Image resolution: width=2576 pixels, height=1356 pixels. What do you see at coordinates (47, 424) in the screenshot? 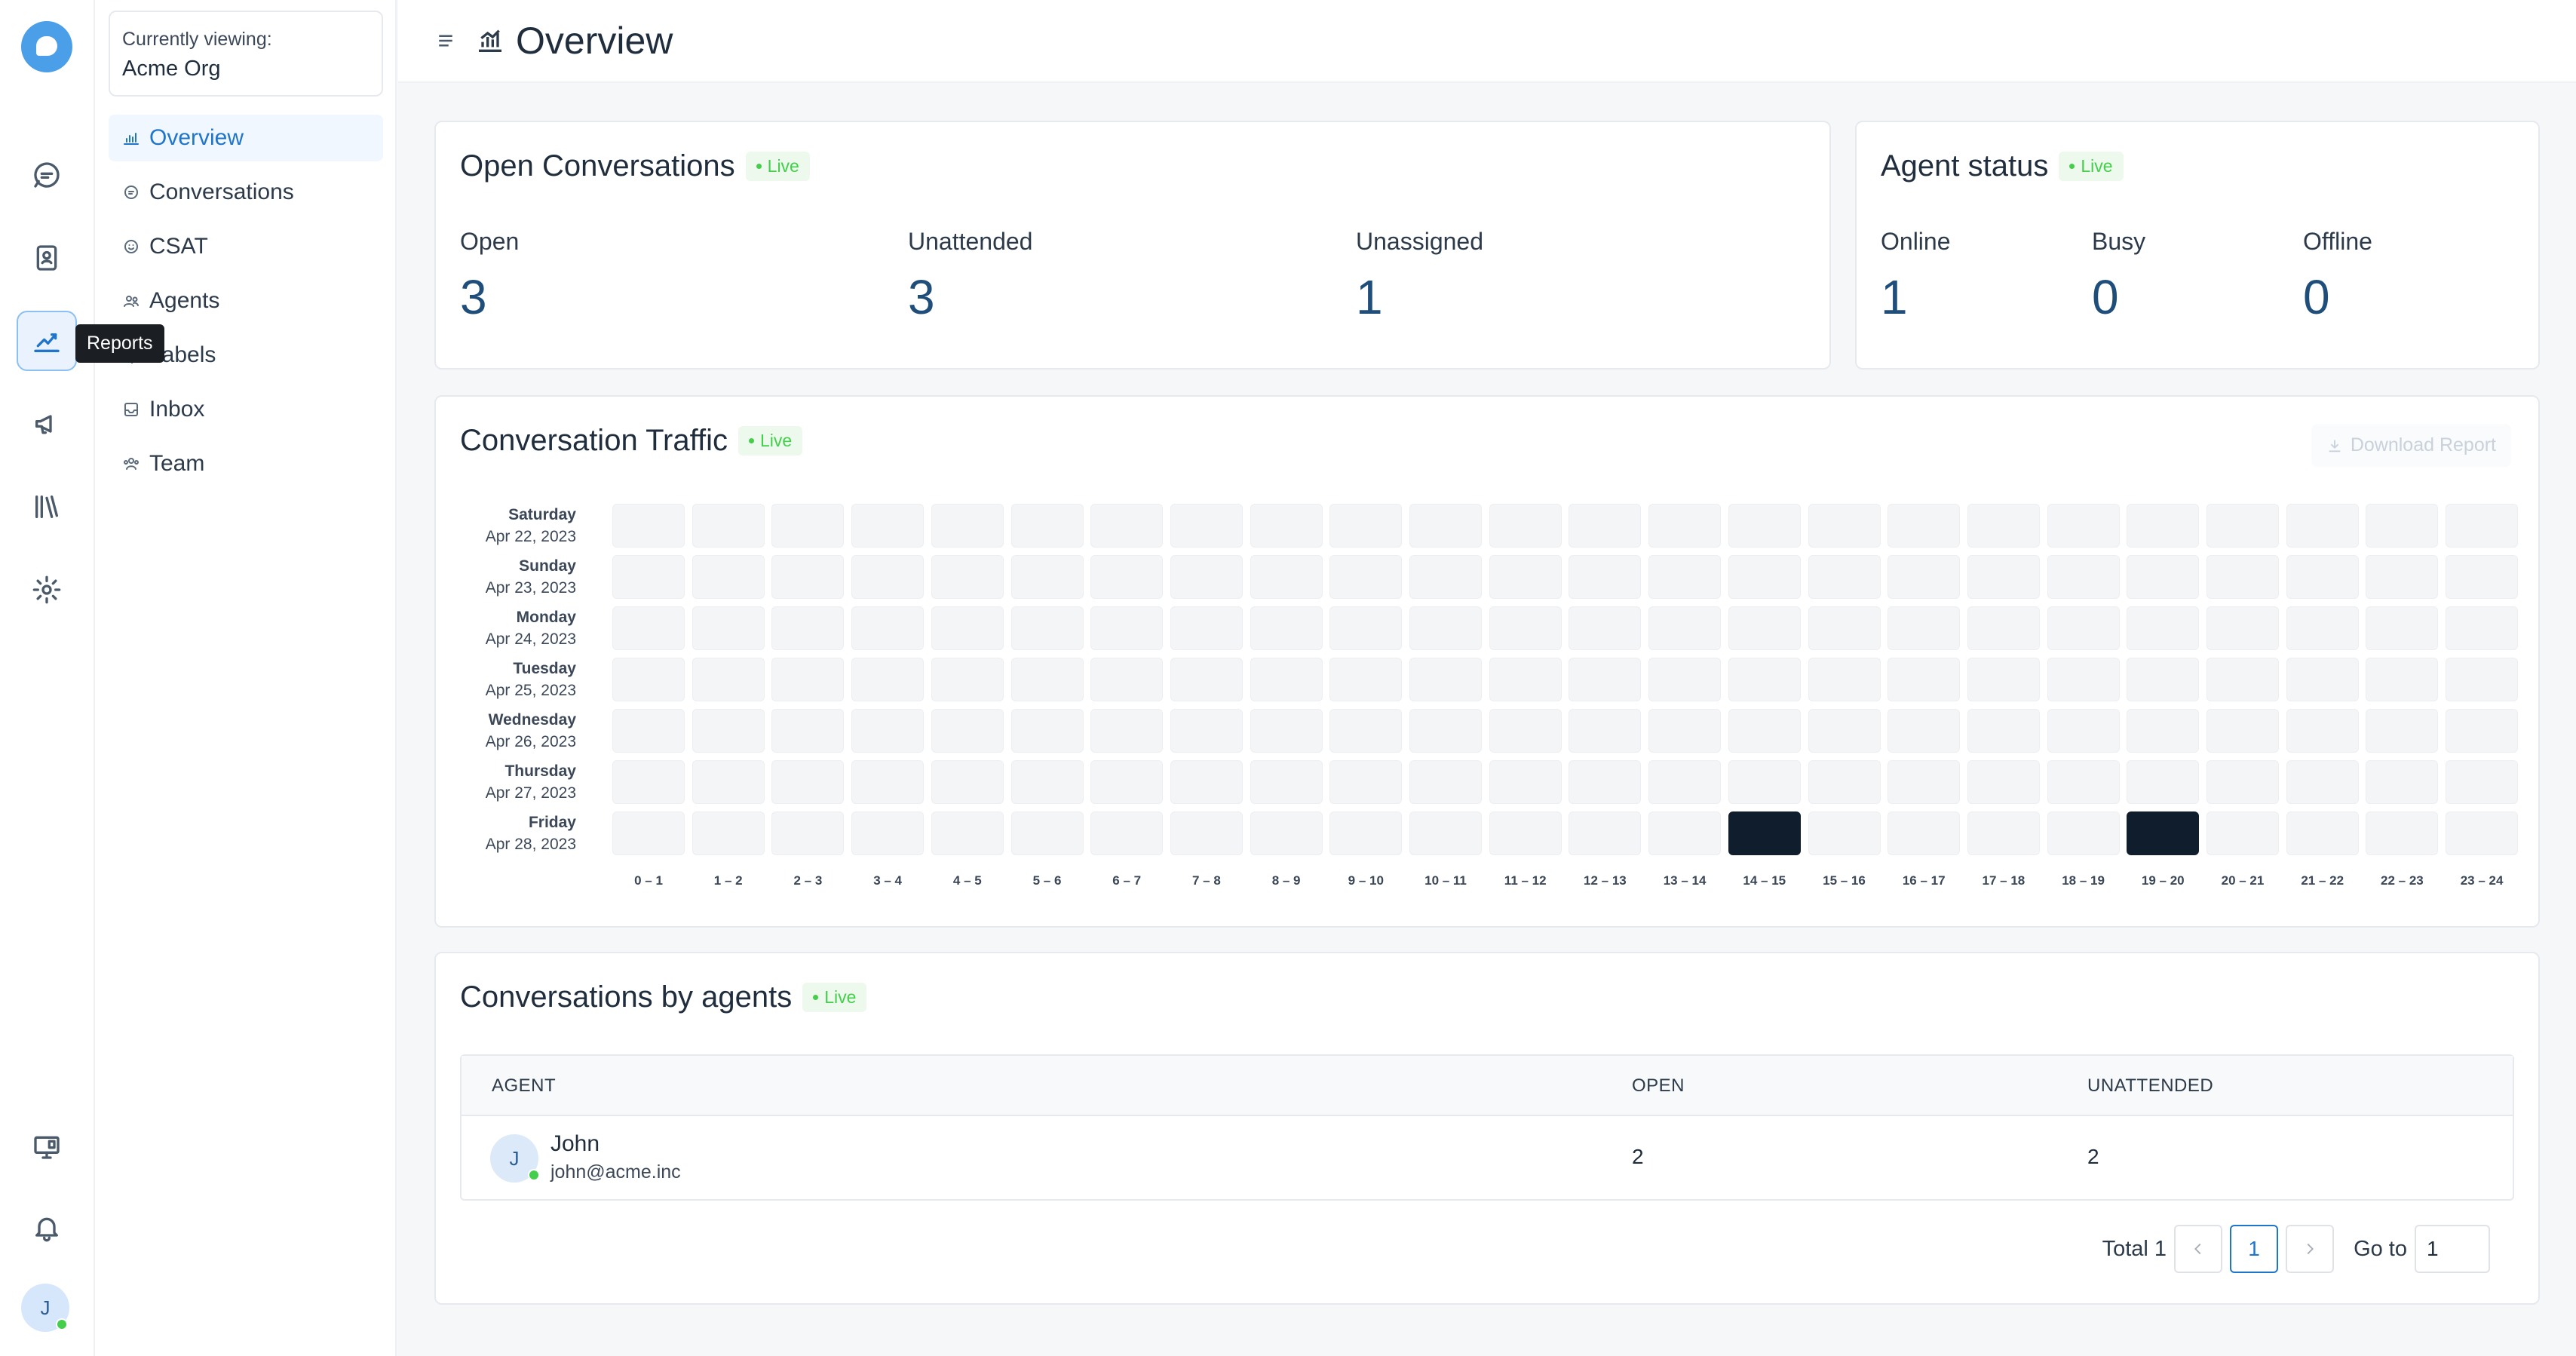
I see `campaigns-icon` at bounding box center [47, 424].